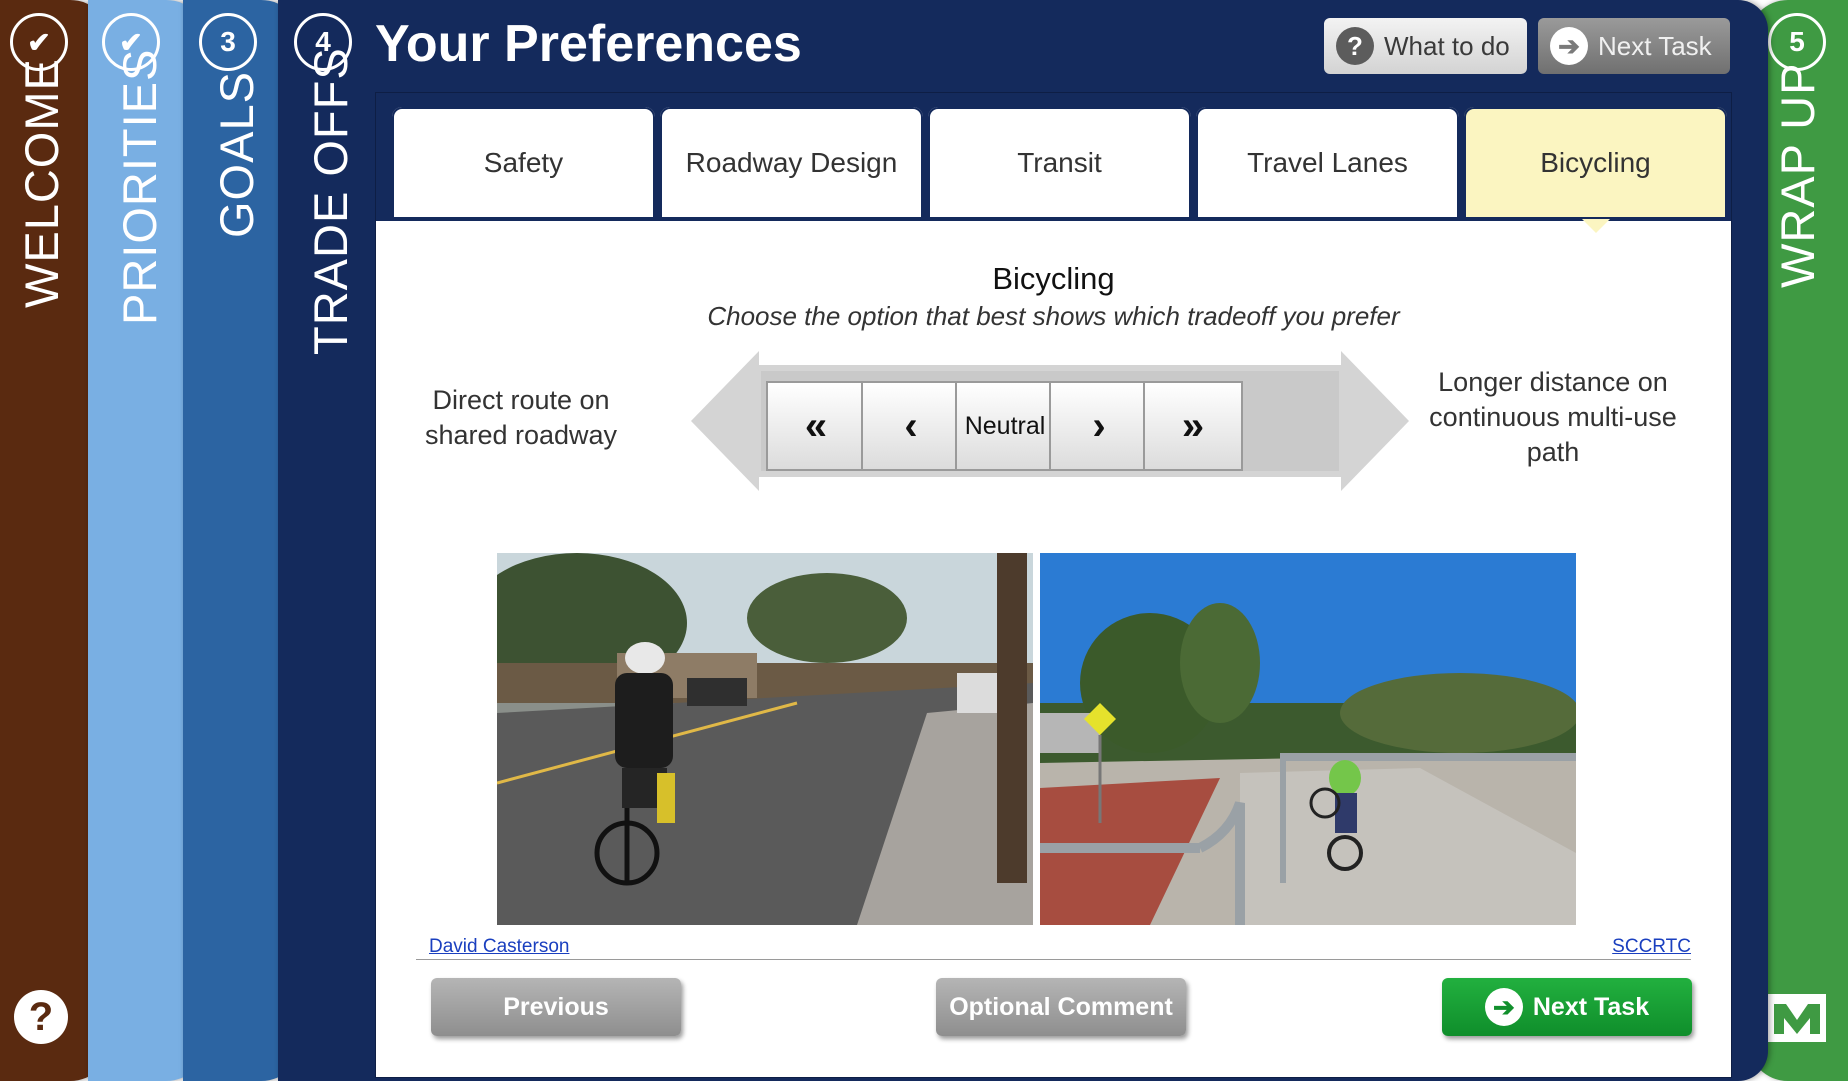 This screenshot has width=1848, height=1081. I want to click on welcome-label: WELCOME, so click(41, 183).